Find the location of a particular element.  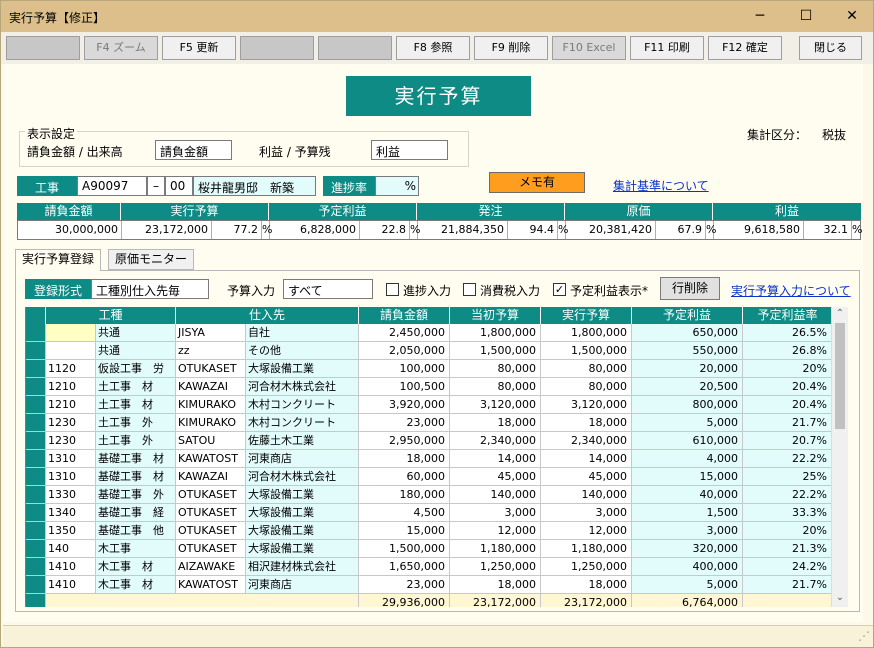

profit-mode-field: 利益 is located at coordinates (409, 150).